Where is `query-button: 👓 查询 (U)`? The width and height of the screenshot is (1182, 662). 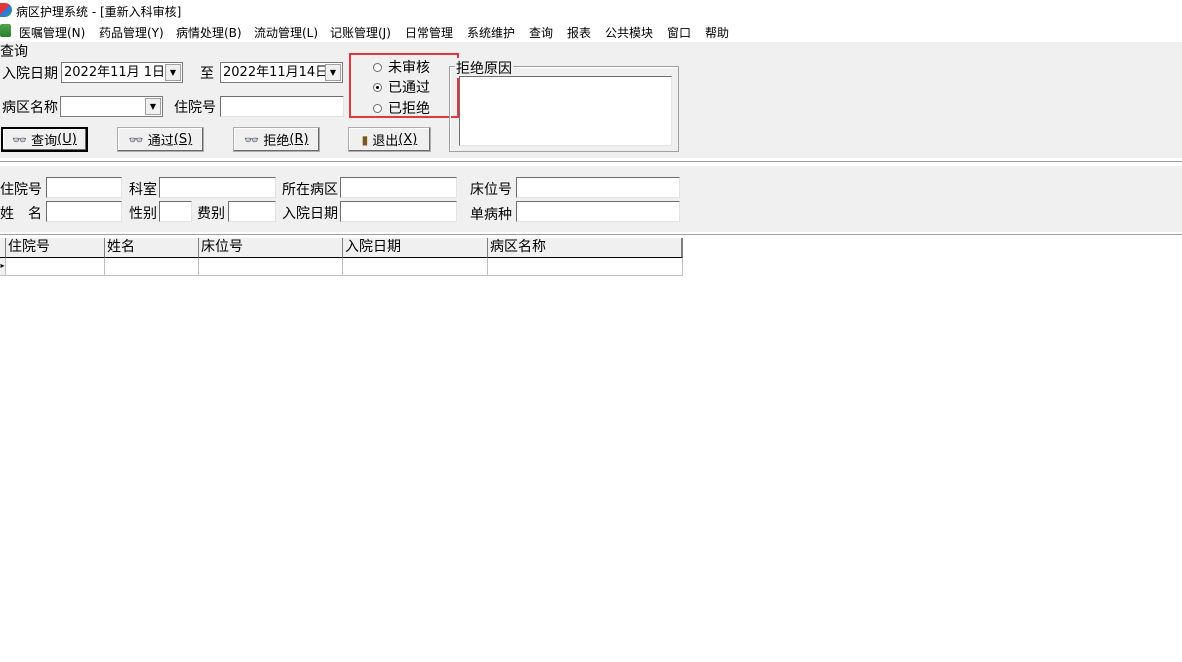 query-button: 👓 查询 (U) is located at coordinates (44, 139).